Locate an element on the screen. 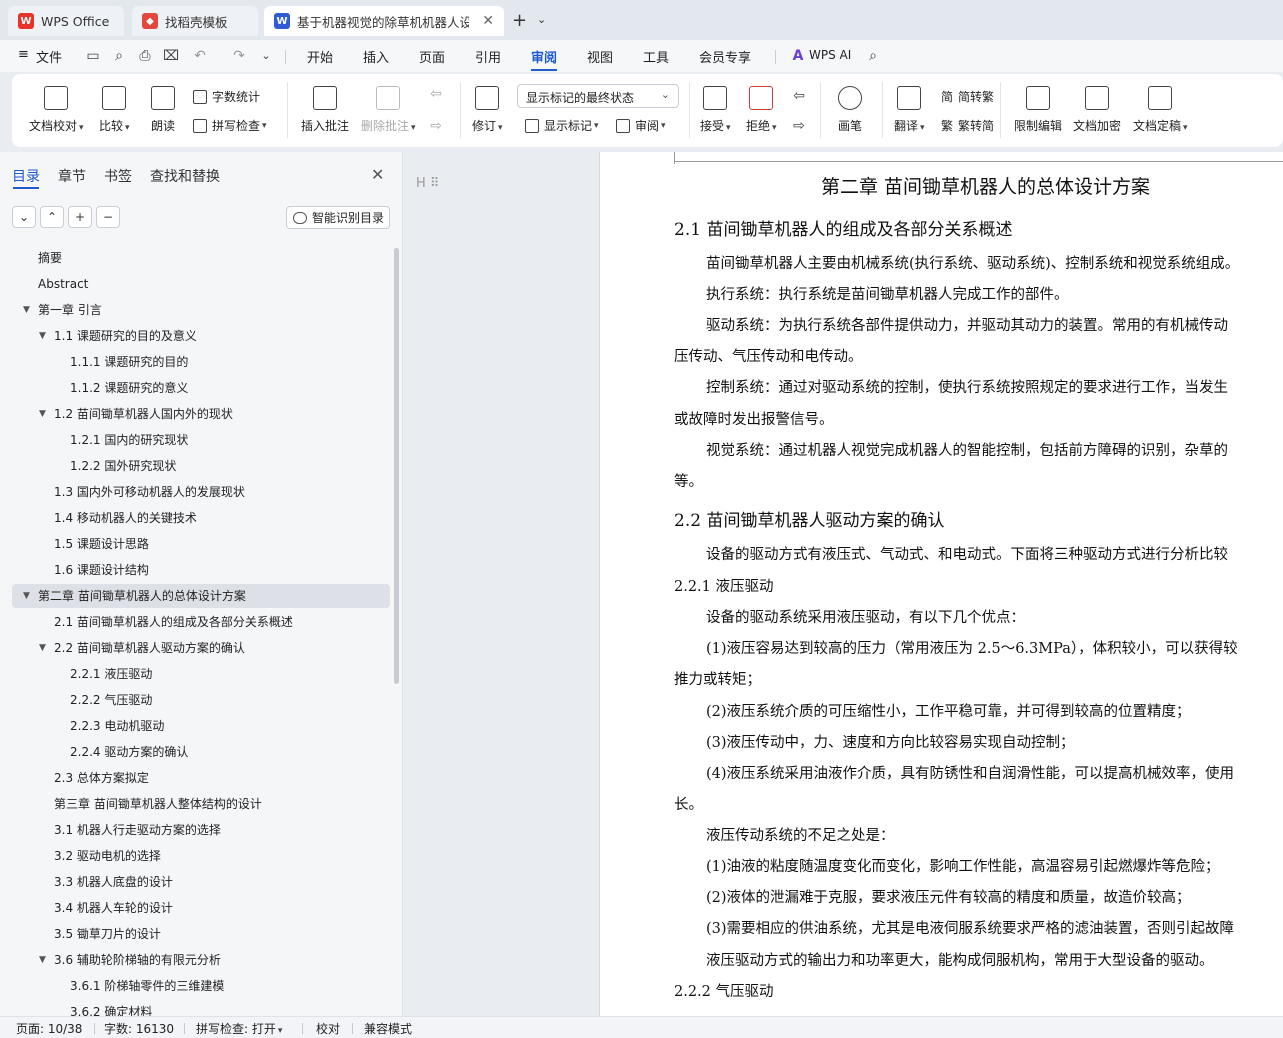 The image size is (1283, 1038). previous-change-icon: ⇦ is located at coordinates (799, 96).